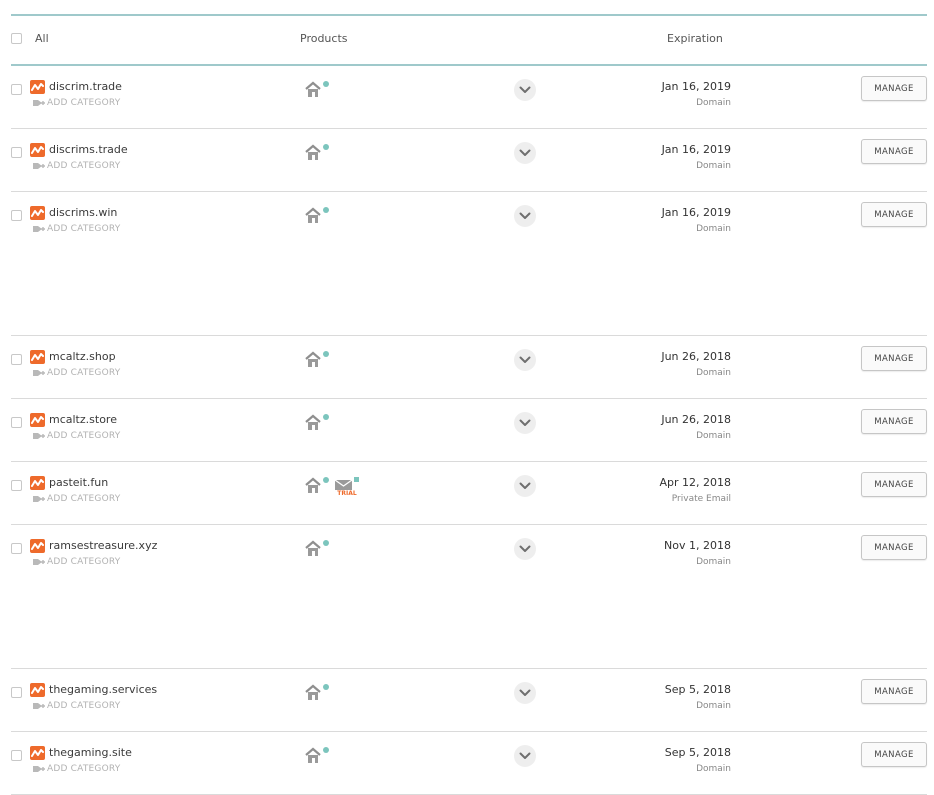  I want to click on domain-name-link: ramsestreasure.xyz, so click(103, 545).